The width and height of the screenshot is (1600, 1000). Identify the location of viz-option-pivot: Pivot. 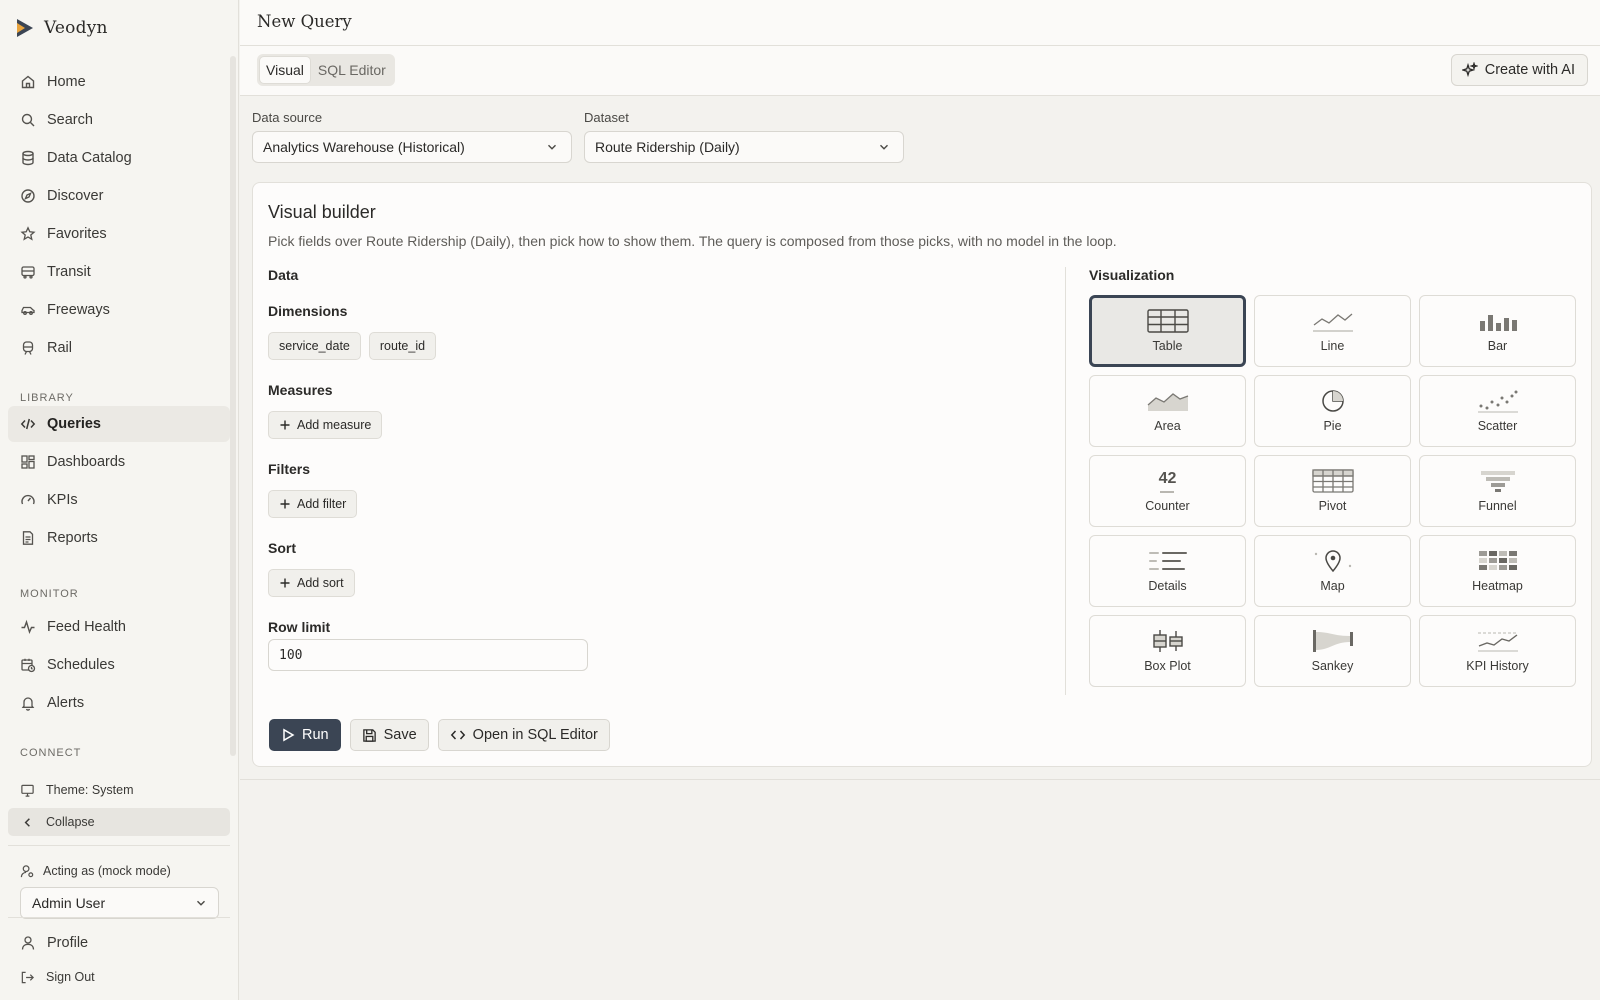
(1332, 491).